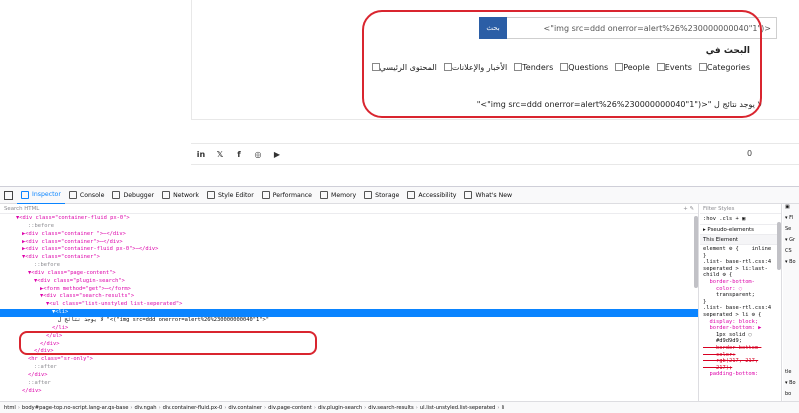 The width and height of the screenshot is (799, 413). What do you see at coordinates (349, 274) in the screenshot?
I see `markup-row: ▼<div class="page-content">` at bounding box center [349, 274].